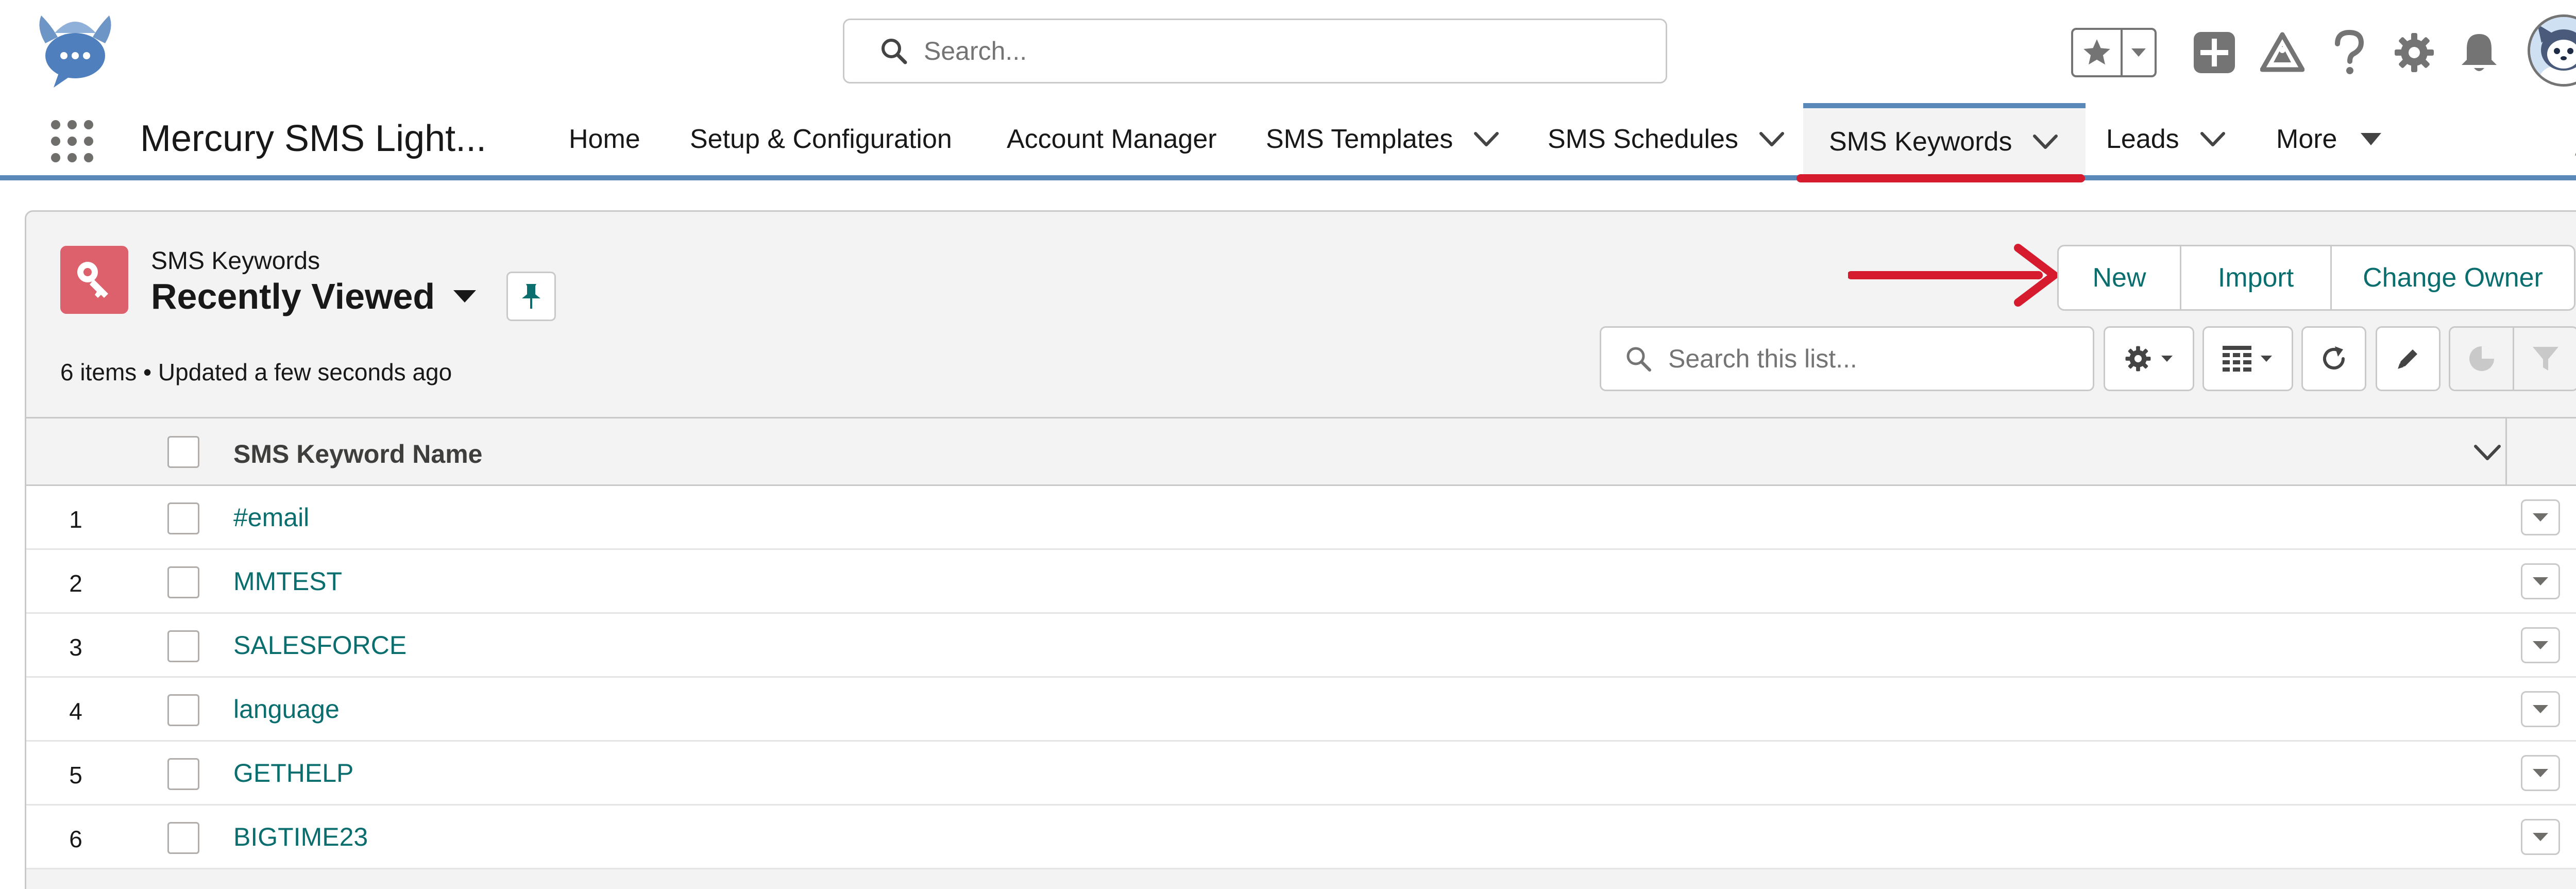 This screenshot has width=2576, height=889. What do you see at coordinates (1359, 139) in the screenshot?
I see `nav-item-label: SMS Templates` at bounding box center [1359, 139].